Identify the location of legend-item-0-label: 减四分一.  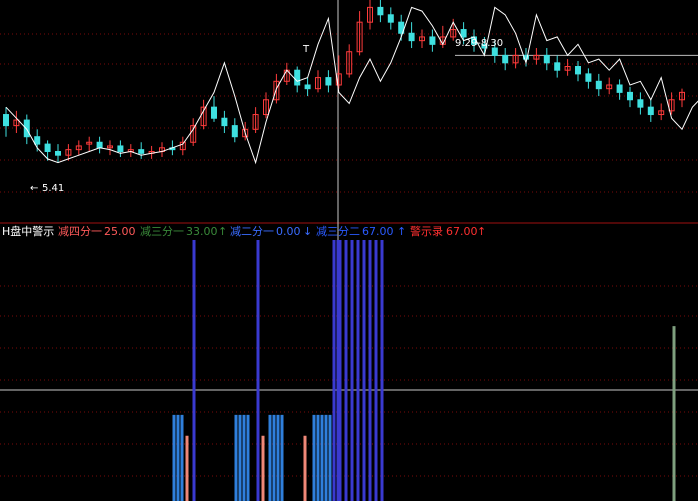
(80, 231).